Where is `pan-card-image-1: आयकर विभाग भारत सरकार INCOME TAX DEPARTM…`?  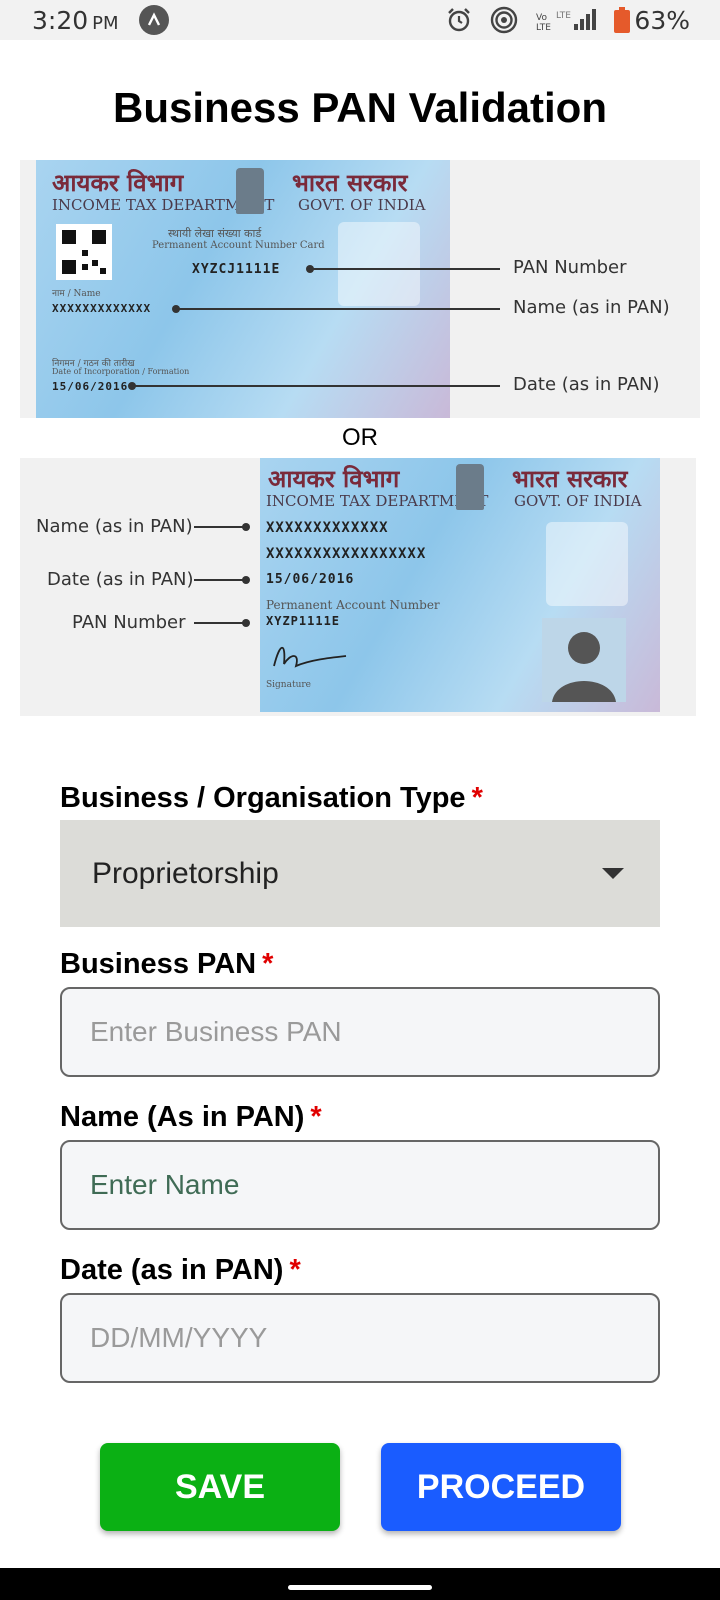
pan-card-image-1: आयकर विभाग भारत सरकार INCOME TAX DEPARTM… is located at coordinates (243, 289).